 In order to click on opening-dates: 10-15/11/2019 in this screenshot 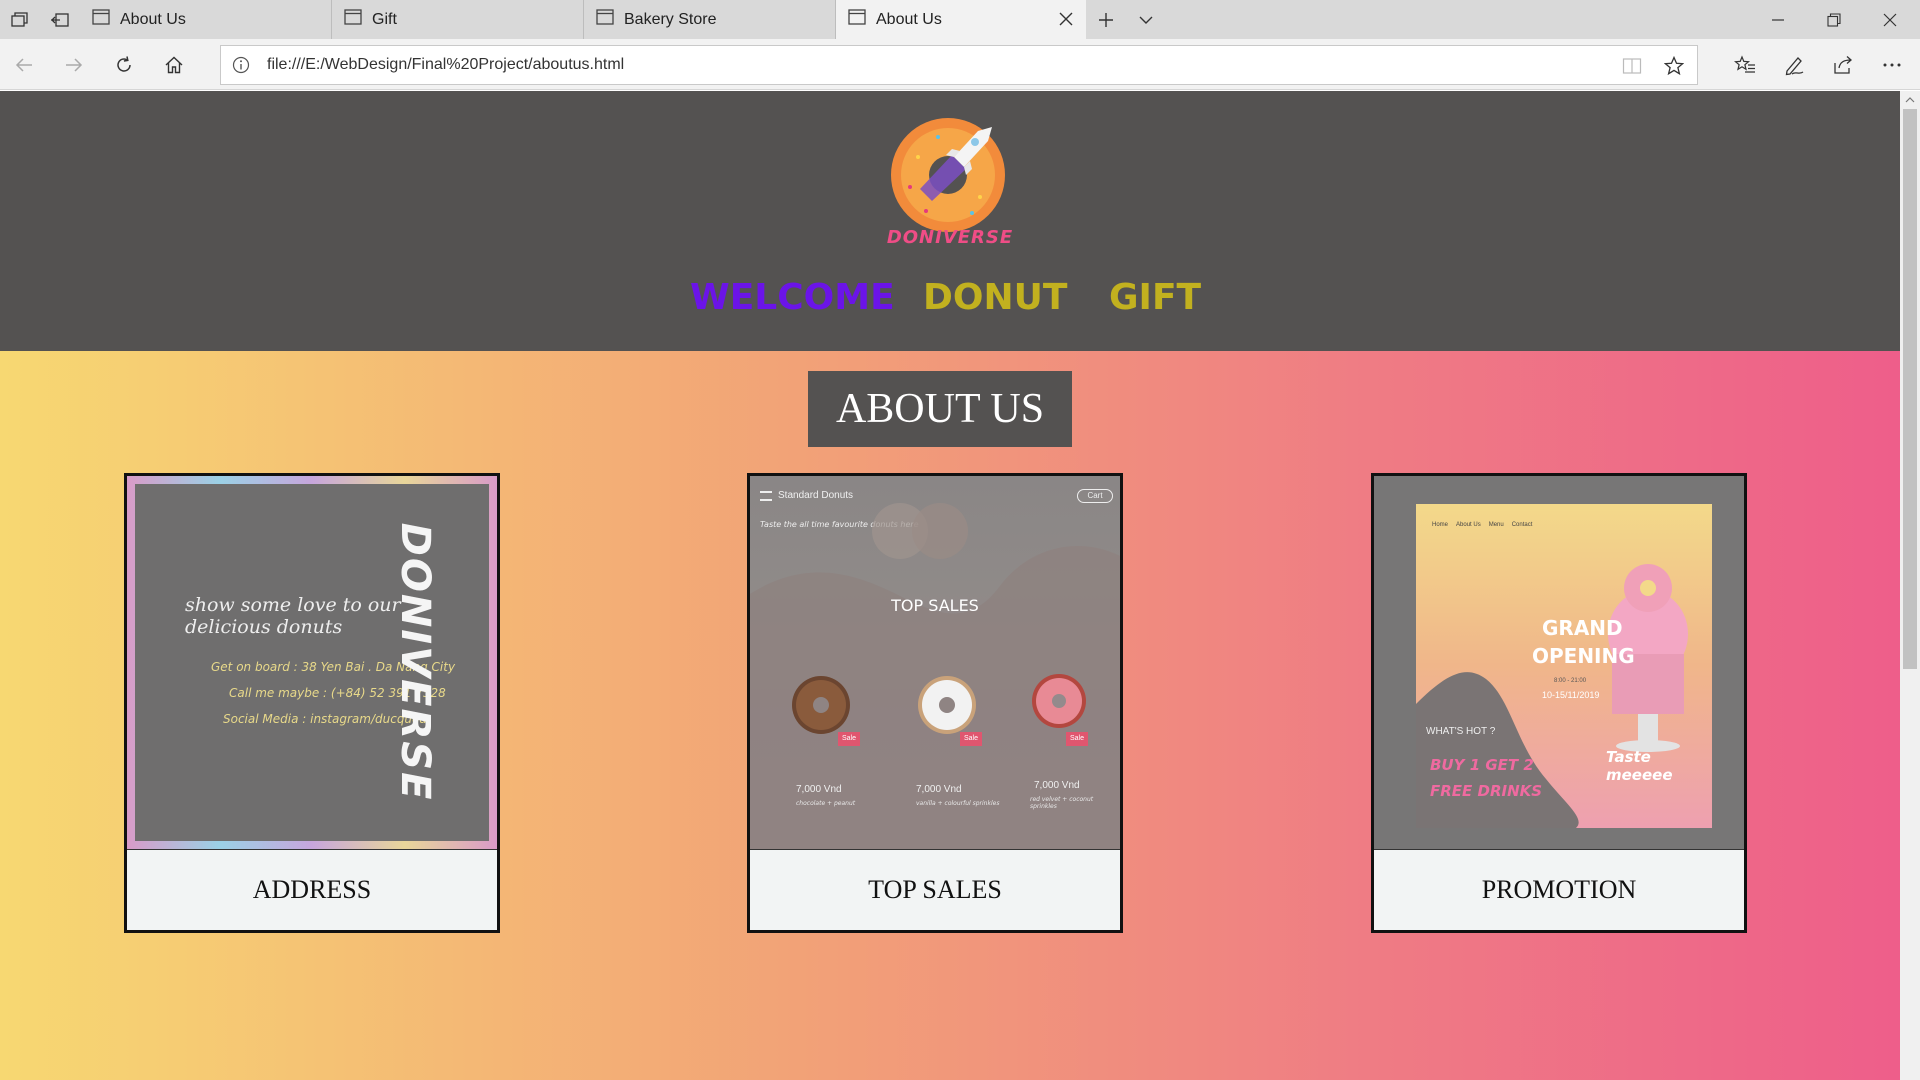, I will do `click(1571, 695)`.